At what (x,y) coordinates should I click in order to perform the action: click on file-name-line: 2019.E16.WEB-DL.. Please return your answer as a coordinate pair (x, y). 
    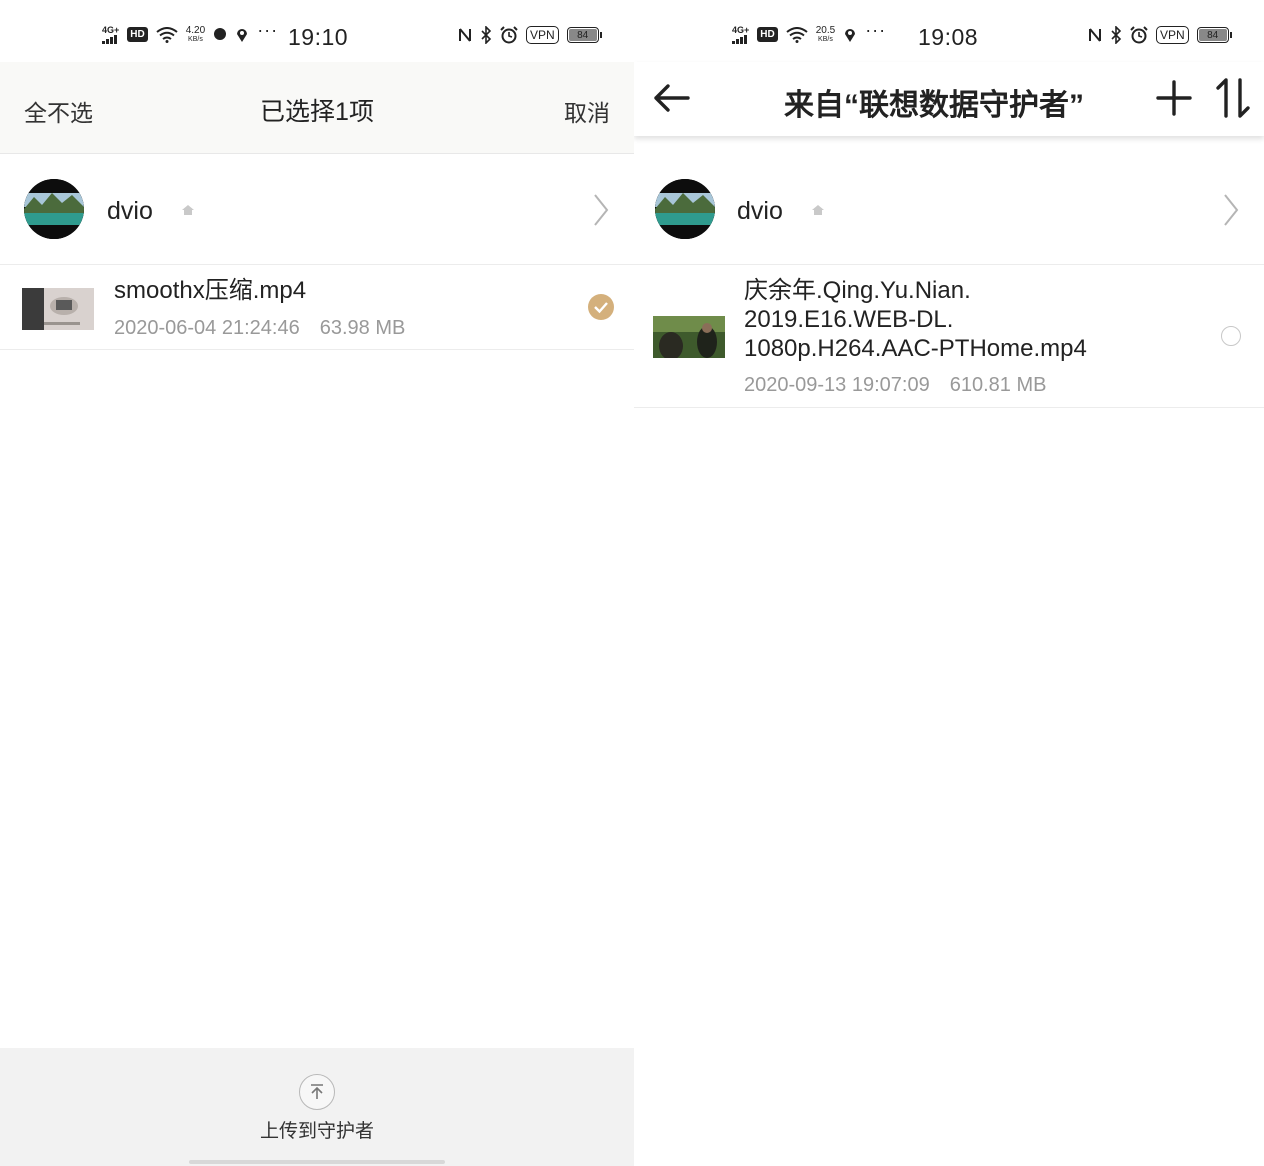
    Looking at the image, I should click on (849, 319).